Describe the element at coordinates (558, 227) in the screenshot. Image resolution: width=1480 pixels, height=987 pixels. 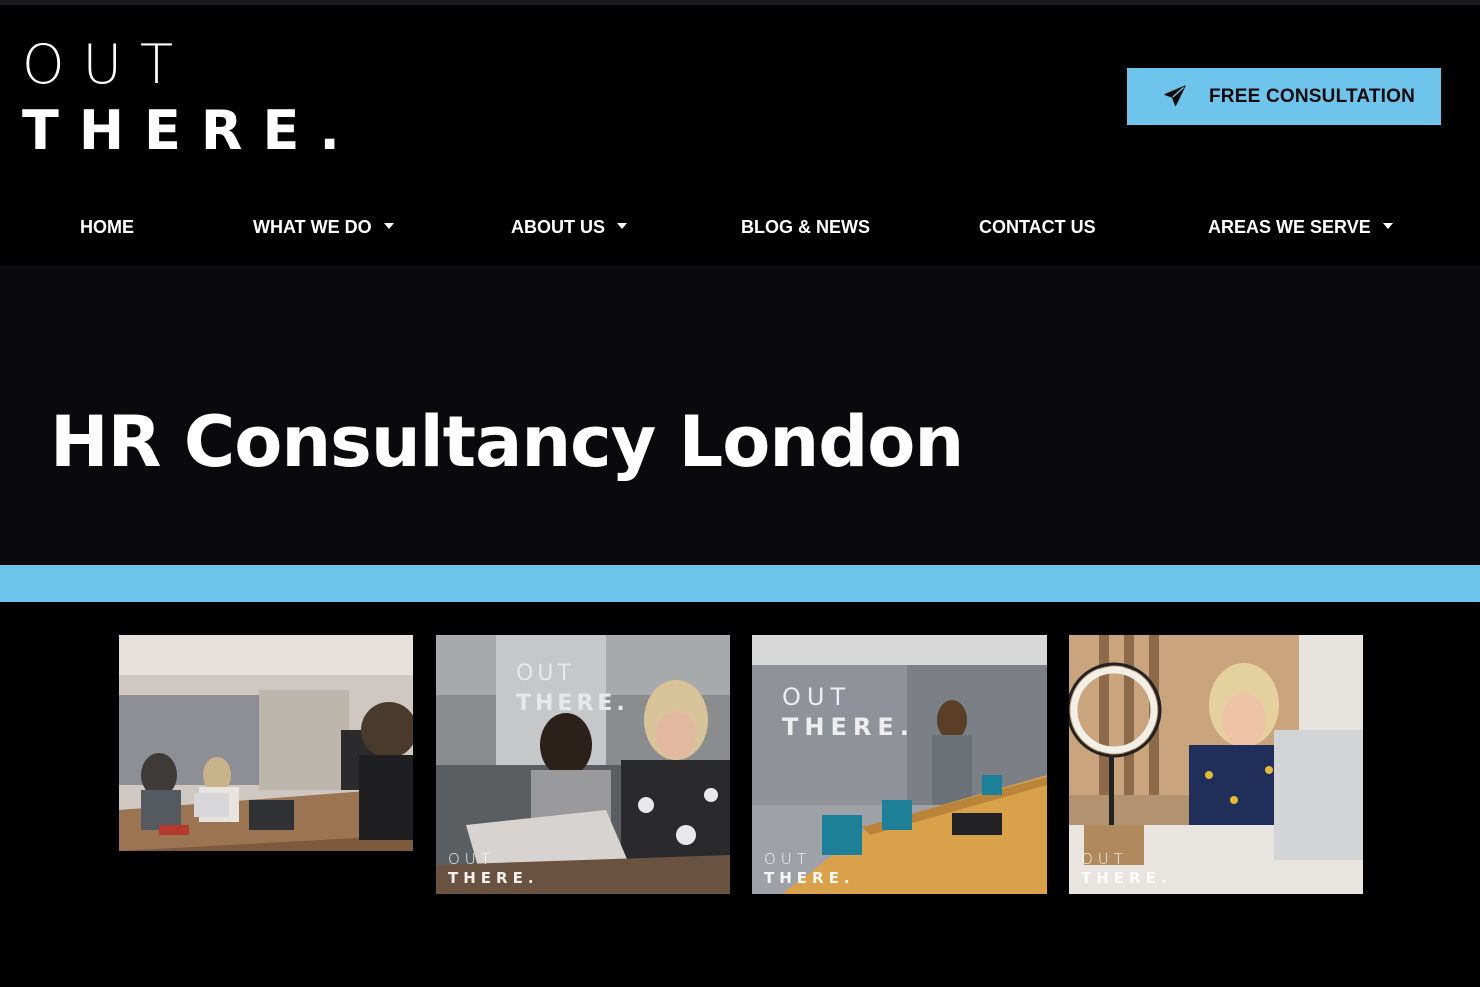
I see `nav-about-us-label: ABOUT US` at that location.